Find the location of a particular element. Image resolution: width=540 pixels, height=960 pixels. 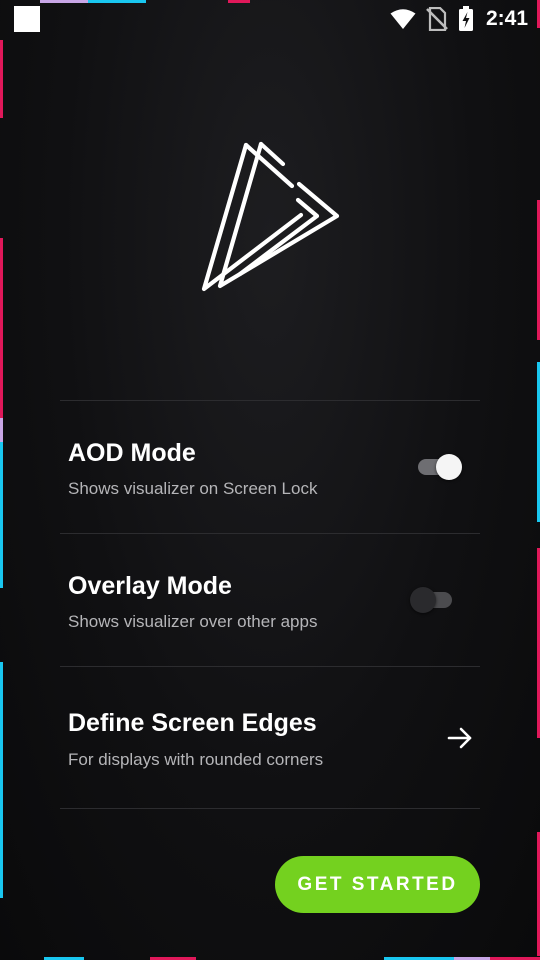

battery-charging-icon is located at coordinates (465, 18).